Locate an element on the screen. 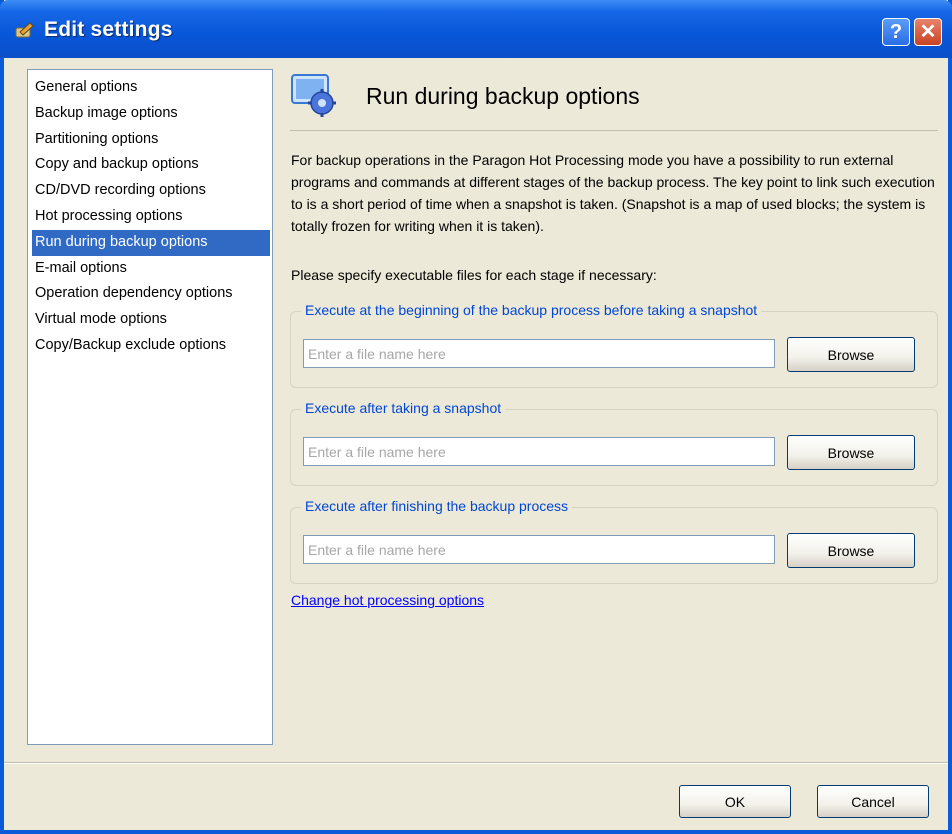  change-hot-processing-link: Change hot processing options is located at coordinates (387, 600).